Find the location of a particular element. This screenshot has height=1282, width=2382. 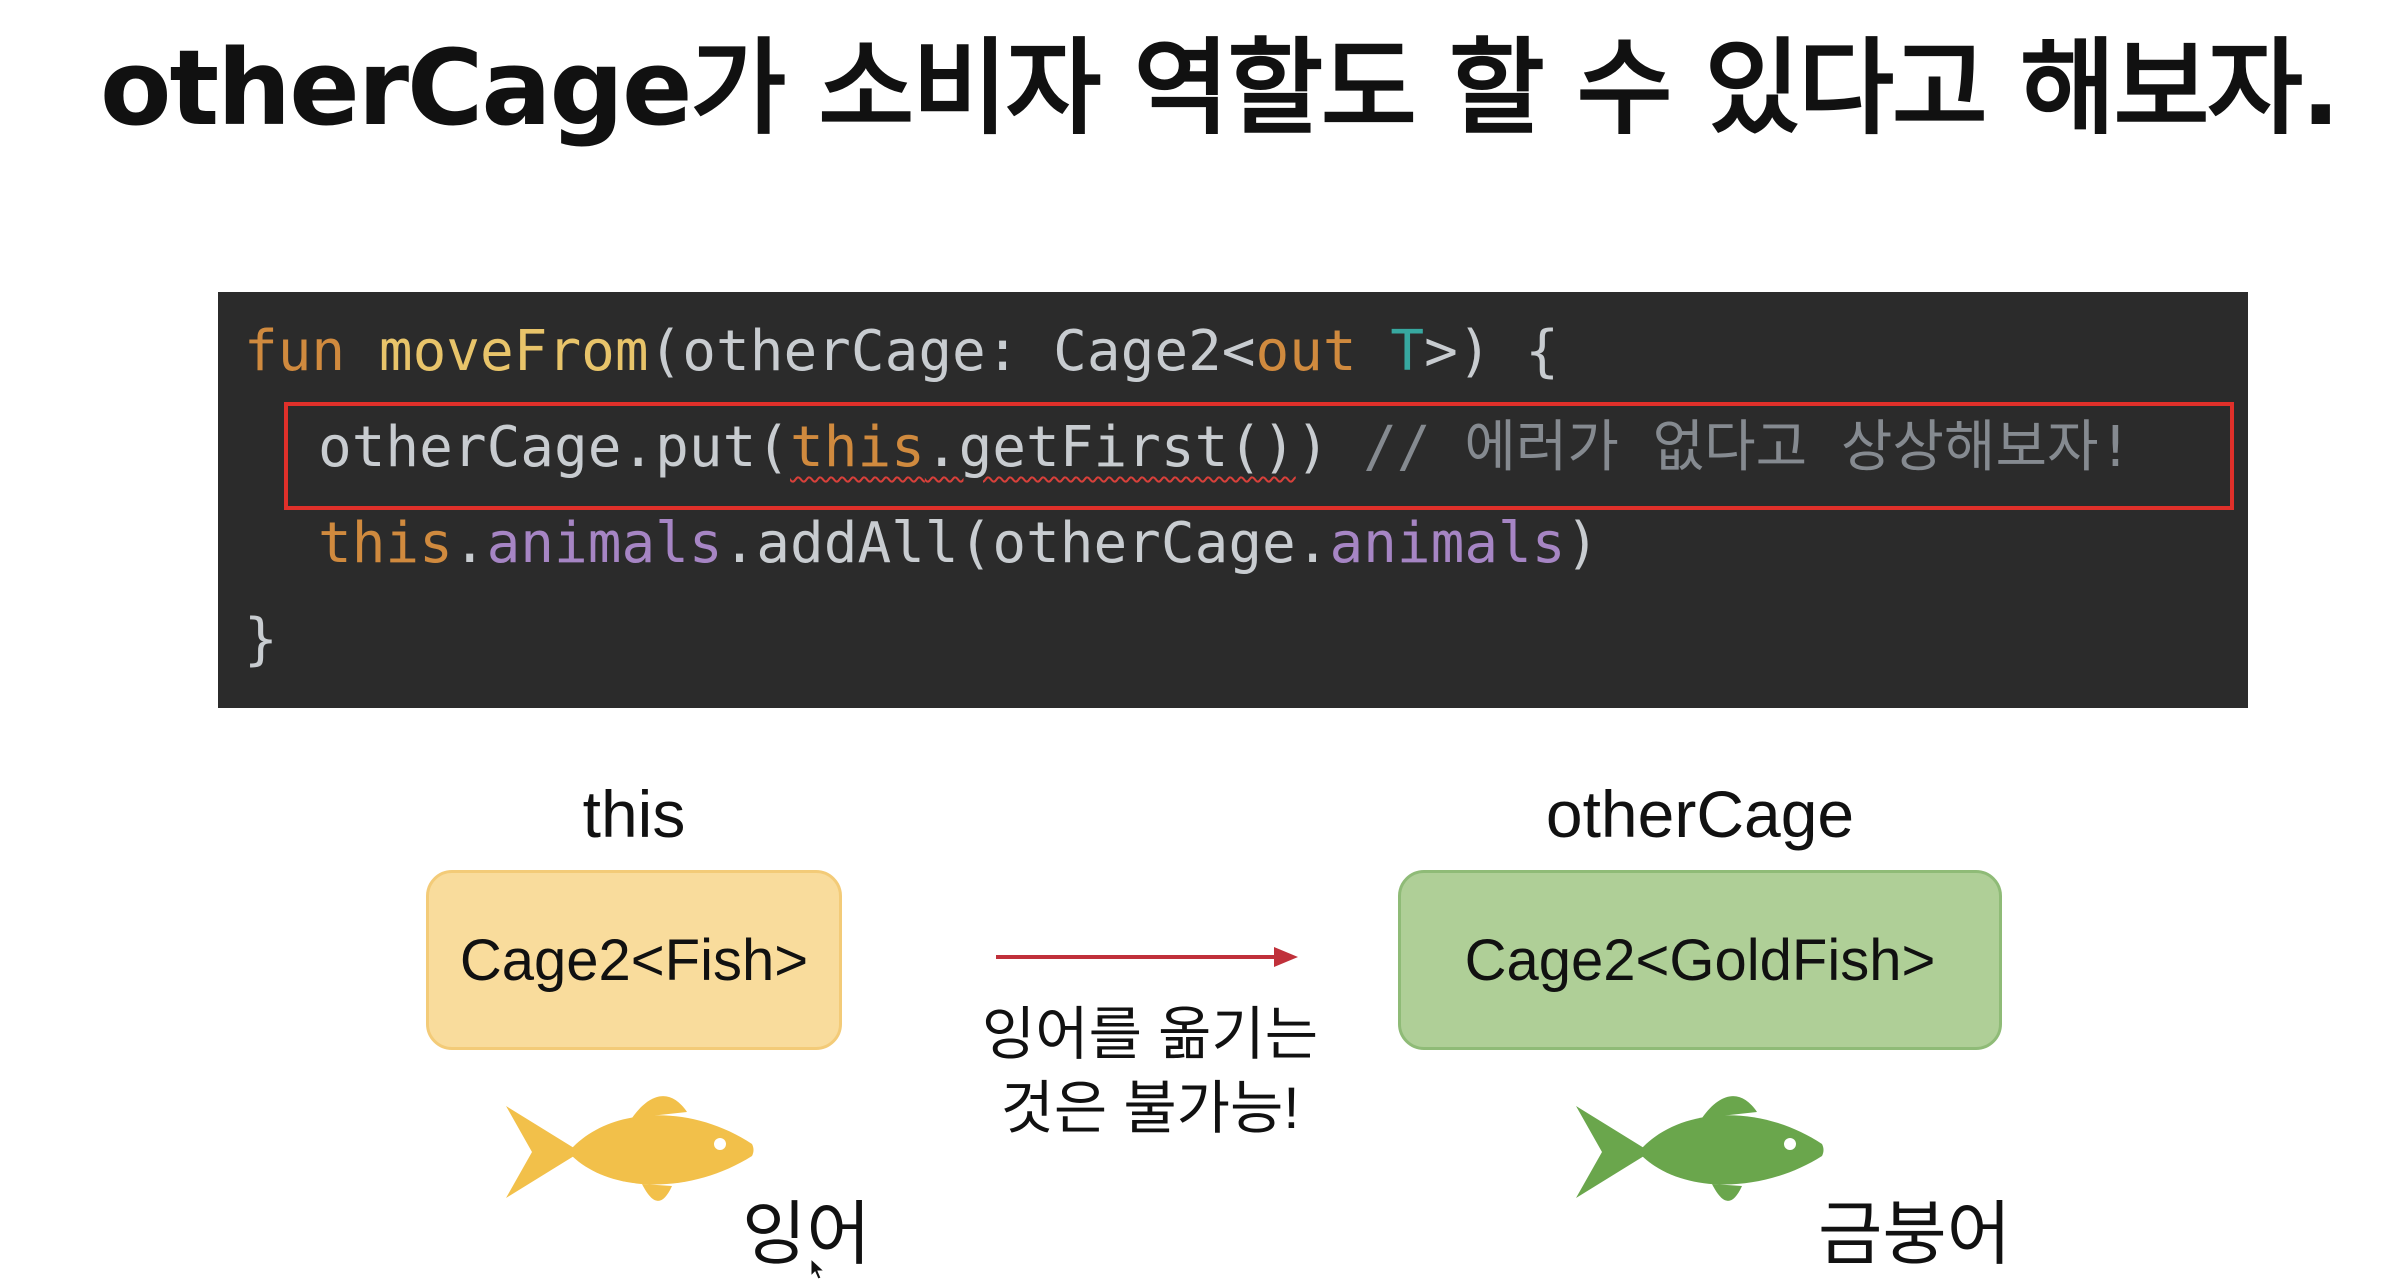

right-cage-label: otherCage is located at coordinates (1700, 814).